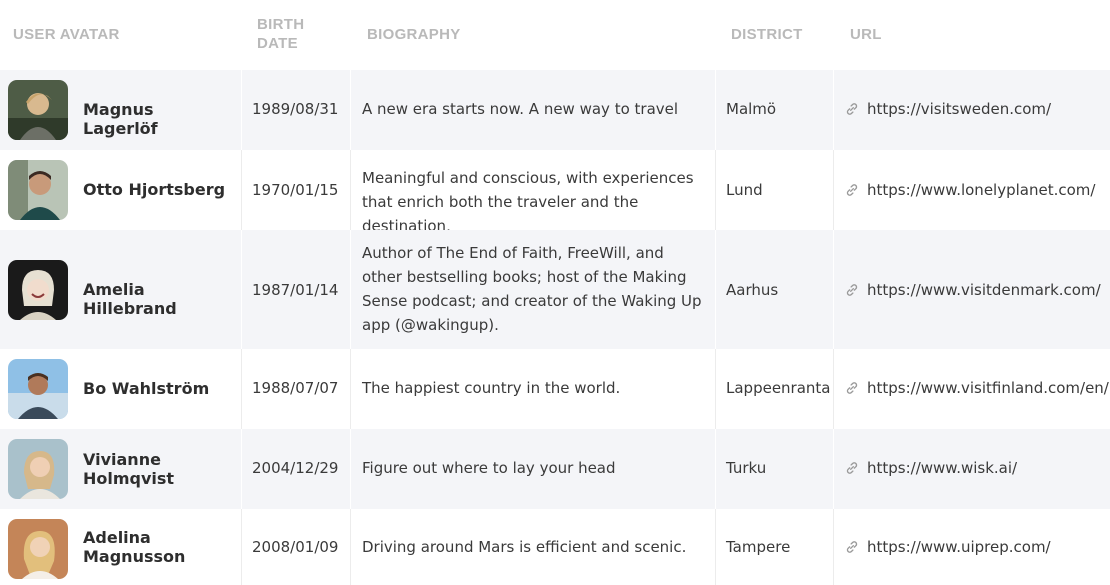 The width and height of the screenshot is (1110, 585). Describe the element at coordinates (154, 189) in the screenshot. I see `user-name-line1: Otto Hjortsberg` at that location.